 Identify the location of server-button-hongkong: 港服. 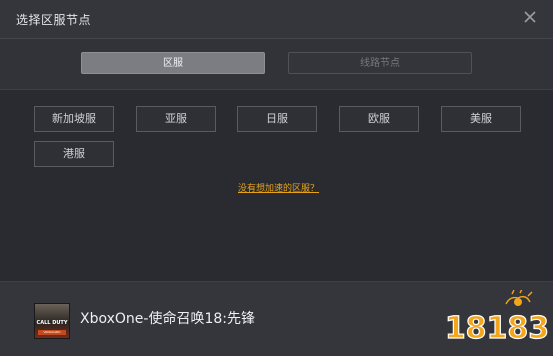
(74, 154).